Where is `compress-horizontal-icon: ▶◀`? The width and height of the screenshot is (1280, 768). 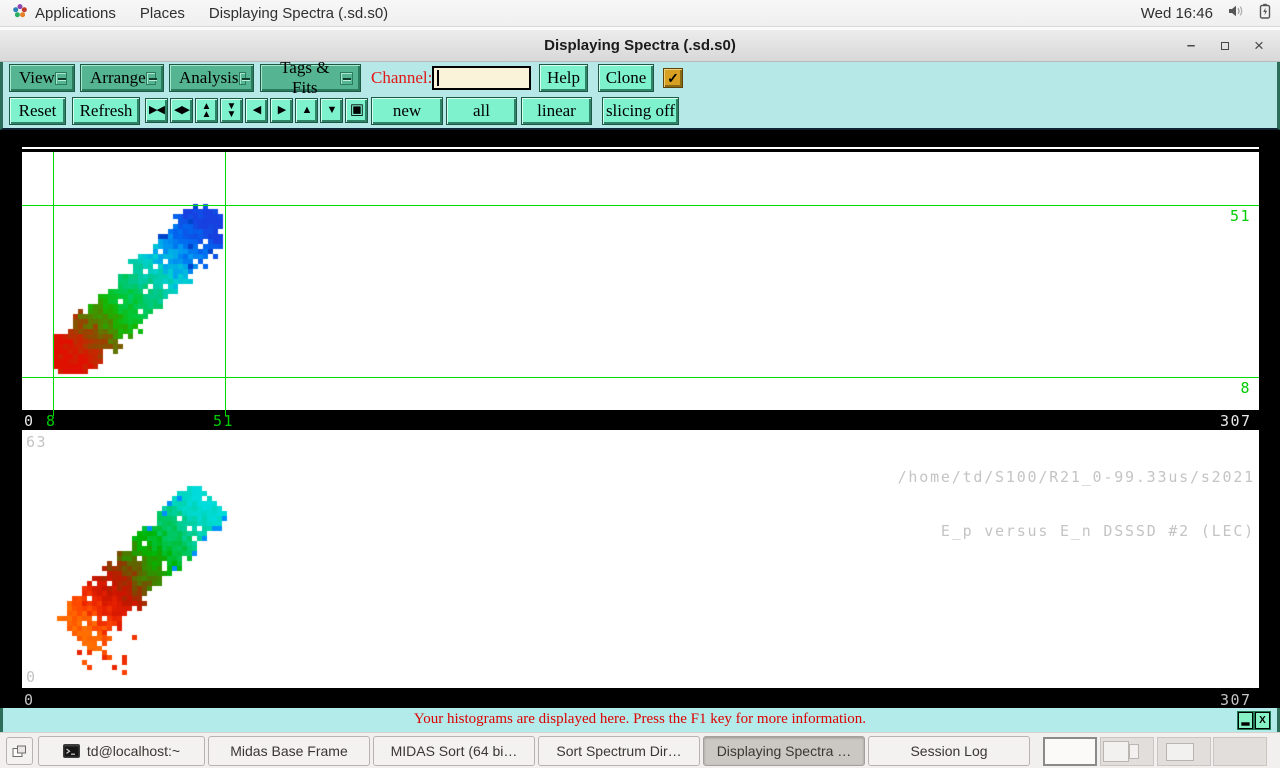
compress-horizontal-icon: ▶◀ is located at coordinates (156, 110).